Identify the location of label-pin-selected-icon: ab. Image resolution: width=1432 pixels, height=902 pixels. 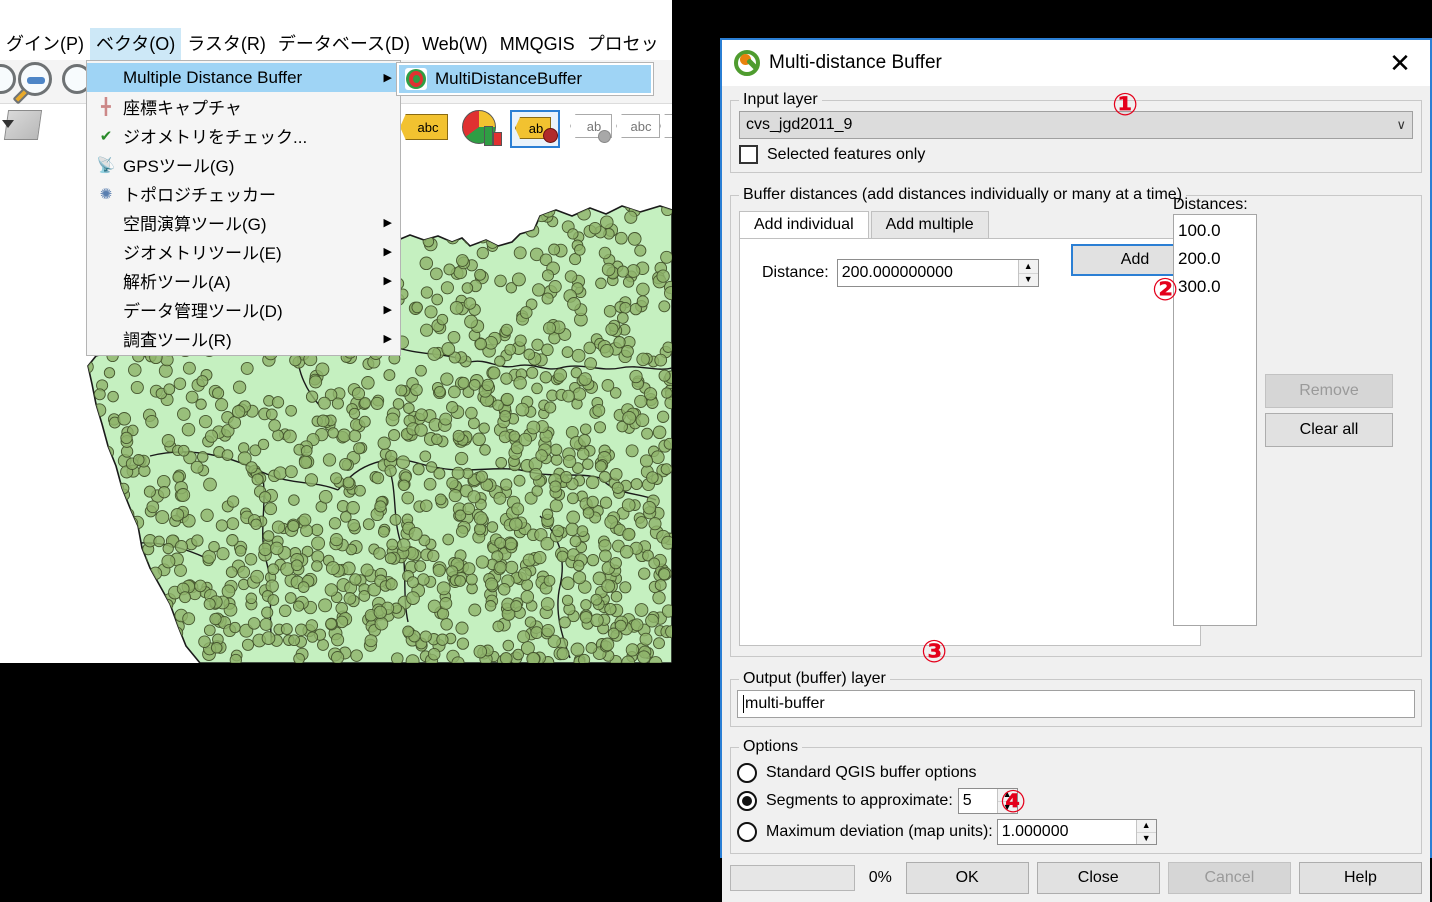
(535, 129).